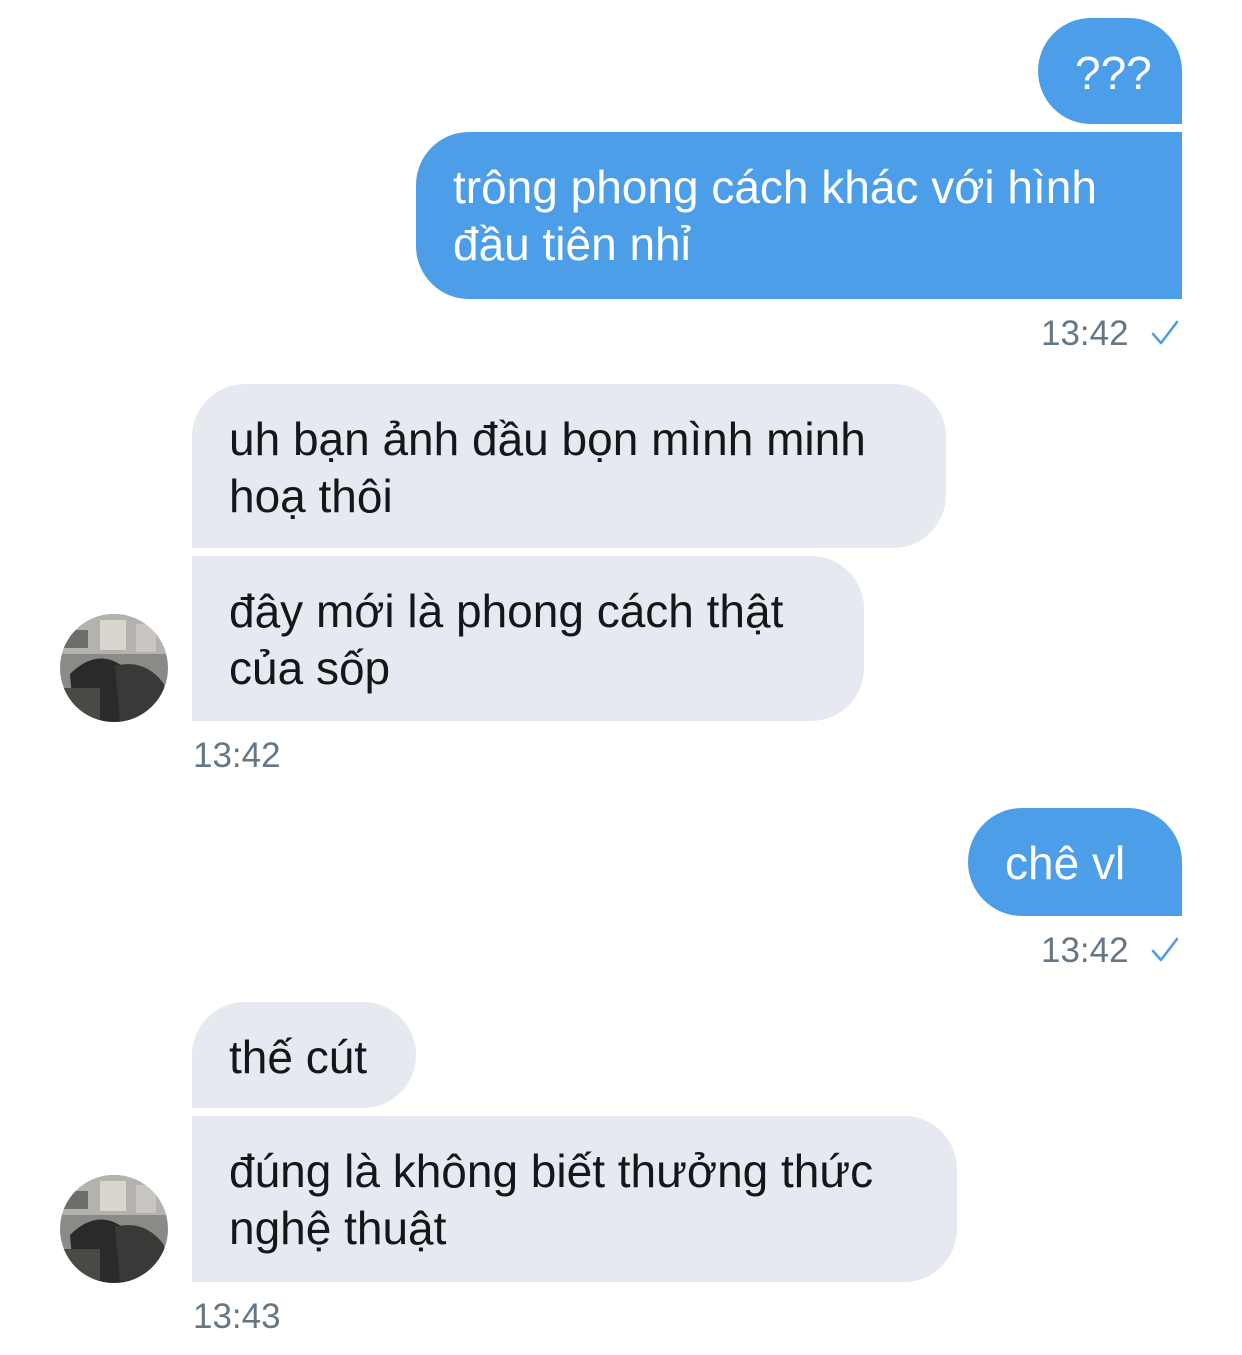 This screenshot has width=1242, height=1355. What do you see at coordinates (569, 466) in the screenshot?
I see `message-bubble-incoming: uh bạn ảnh đầu bọn mình minh hoạ thôi` at bounding box center [569, 466].